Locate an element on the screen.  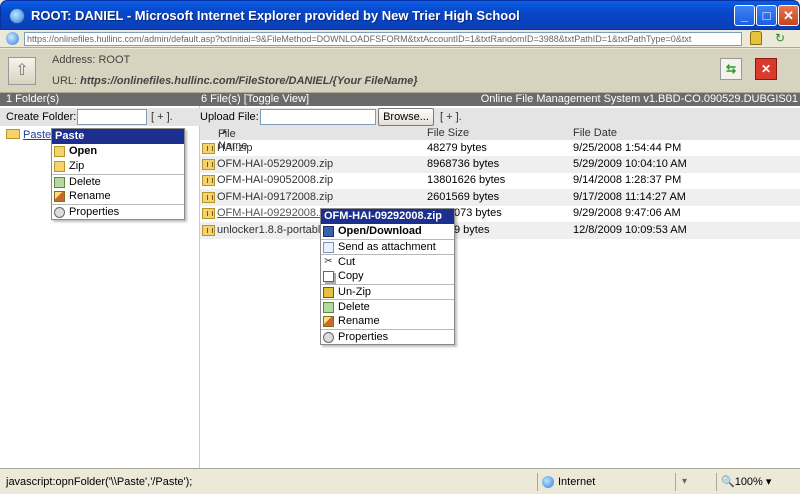
file-date: 9/29/2008 9:47:06 AM is located at coordinates (627, 213).